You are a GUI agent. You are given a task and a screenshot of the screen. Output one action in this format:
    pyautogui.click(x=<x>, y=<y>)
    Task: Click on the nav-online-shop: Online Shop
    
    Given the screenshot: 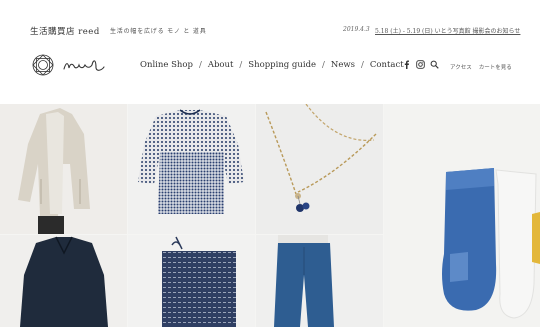 What is the action you would take?
    pyautogui.click(x=166, y=65)
    